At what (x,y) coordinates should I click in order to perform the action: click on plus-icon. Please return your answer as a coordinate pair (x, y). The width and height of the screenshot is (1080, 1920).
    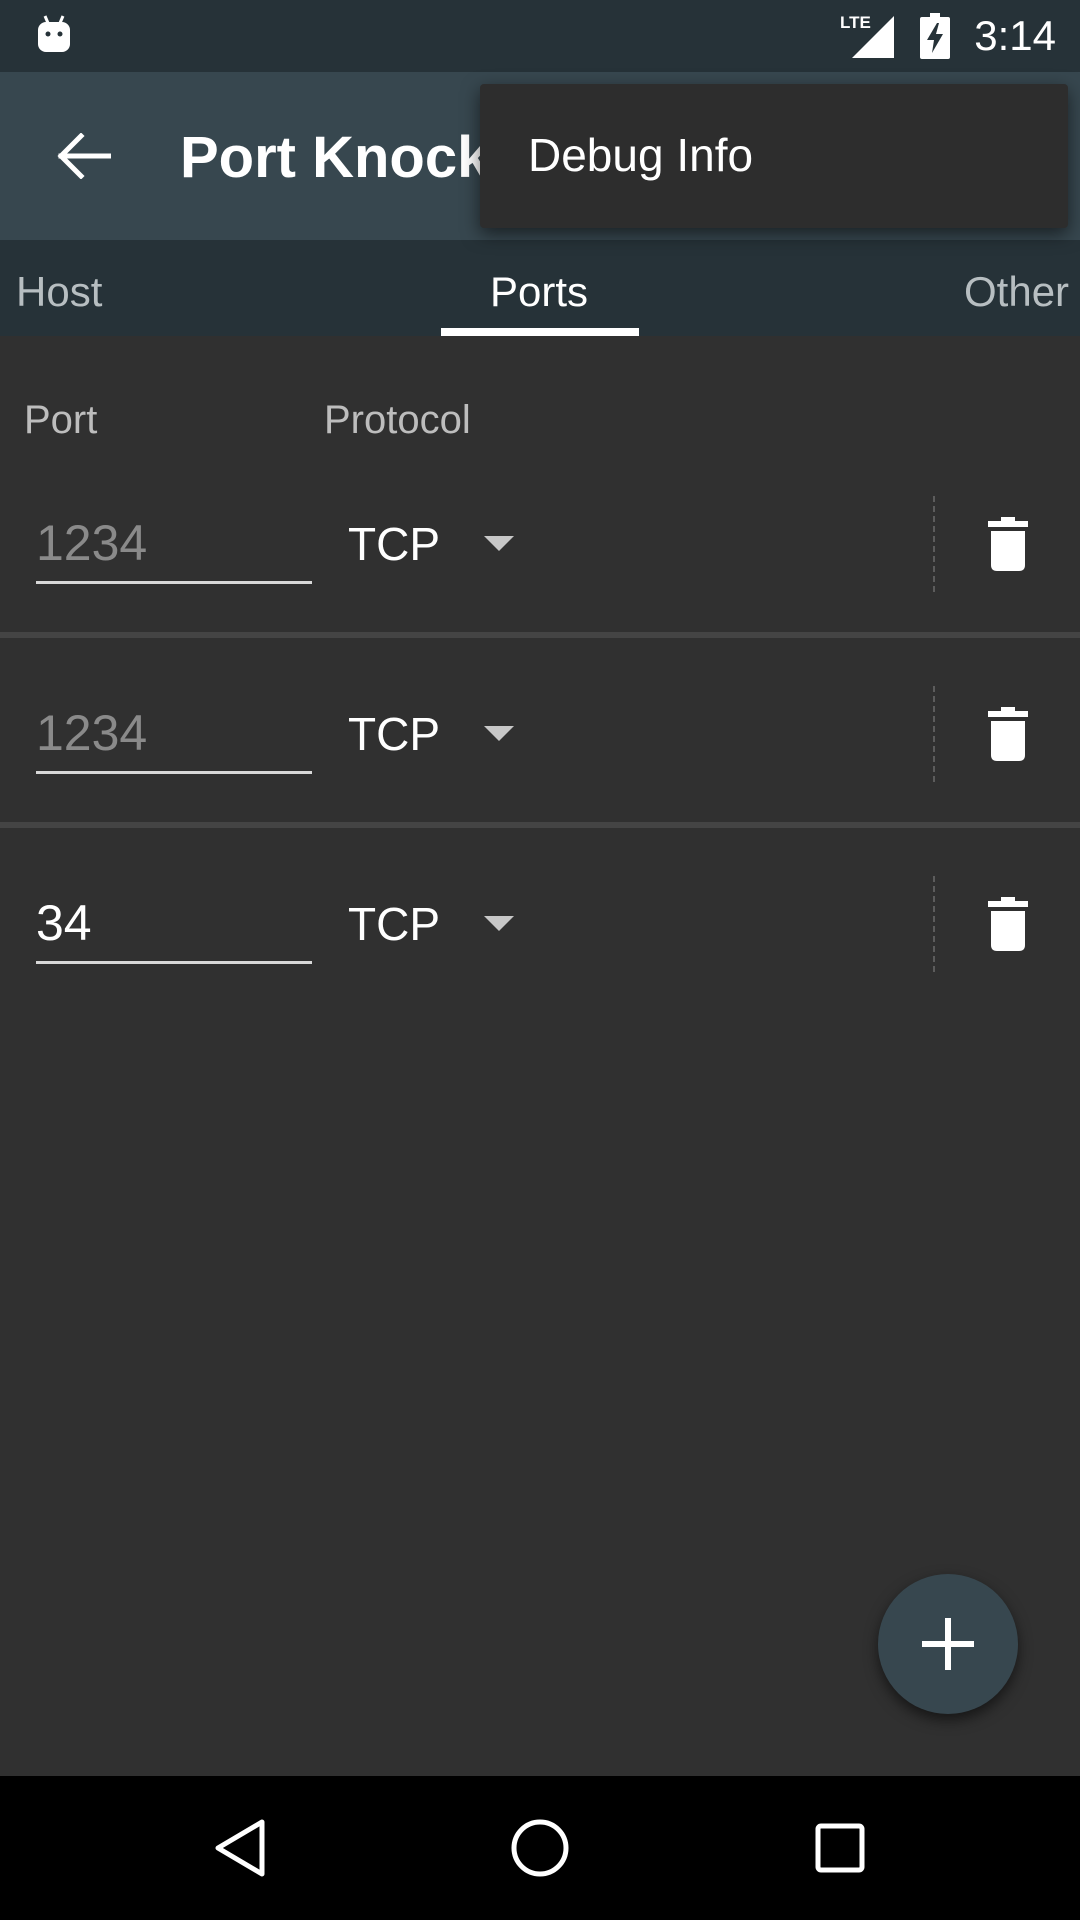
    Looking at the image, I should click on (948, 1644).